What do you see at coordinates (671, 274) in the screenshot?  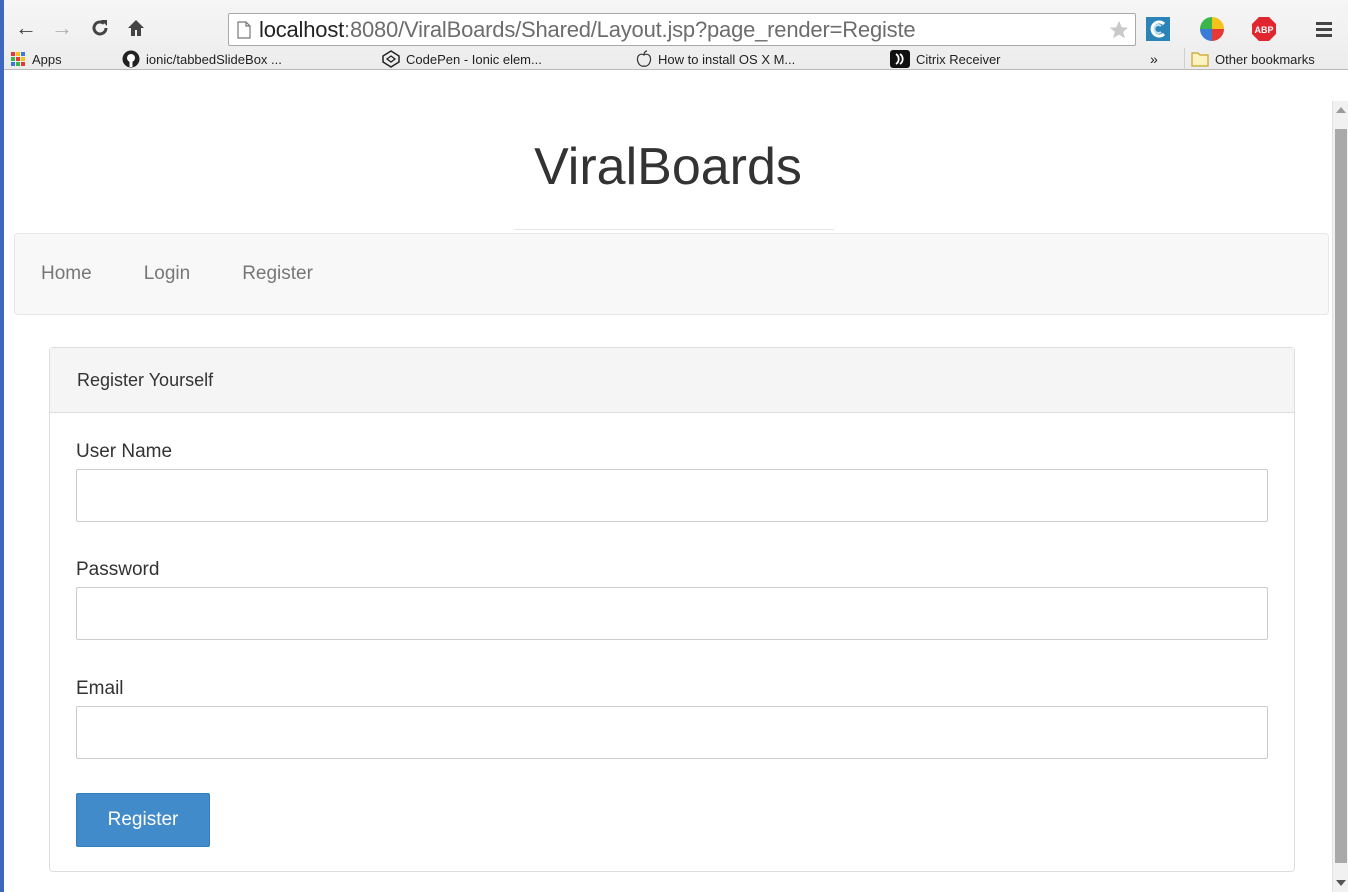 I see `navbar: Home Login Register` at bounding box center [671, 274].